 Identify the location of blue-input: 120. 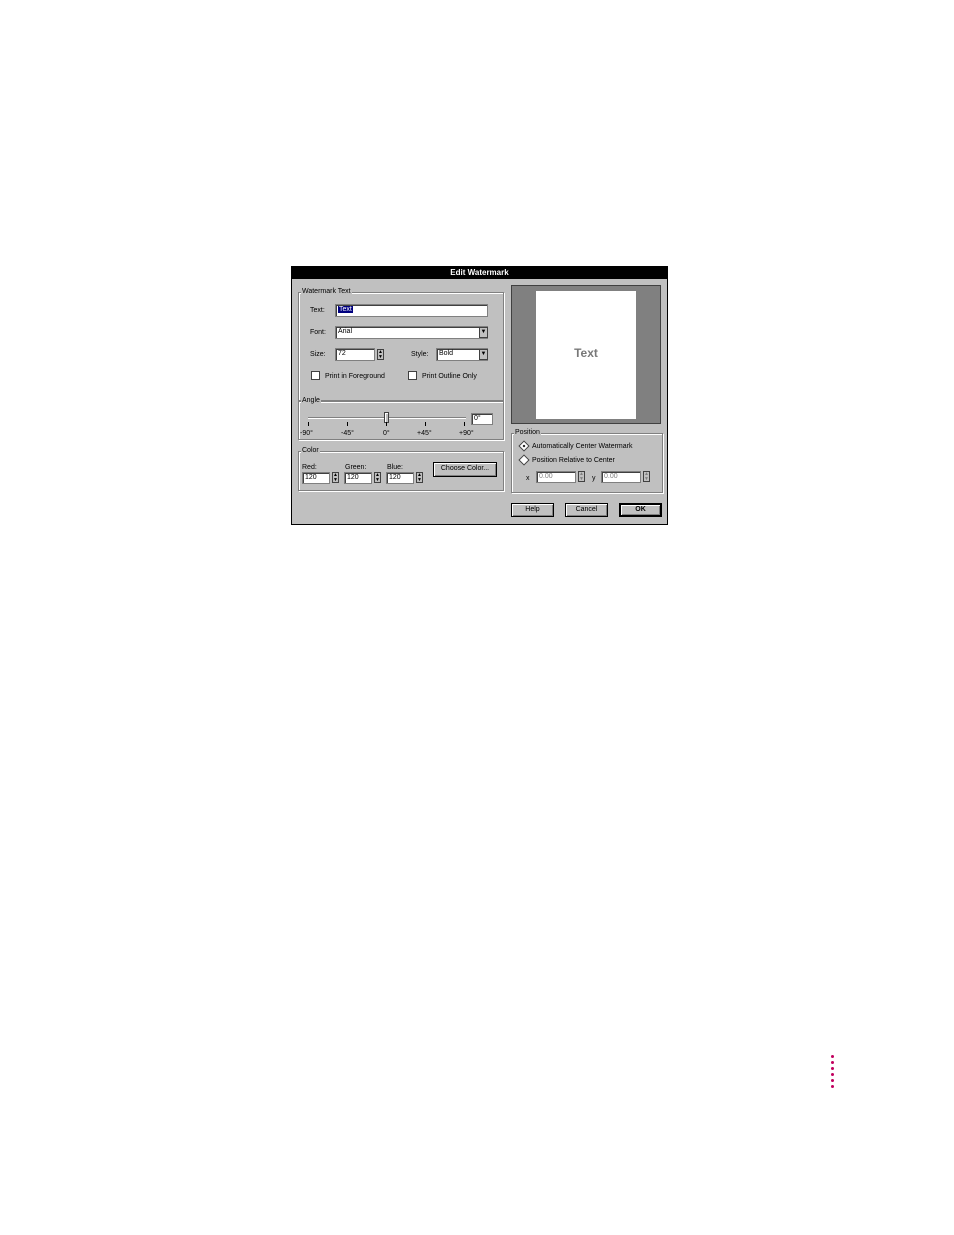
(400, 478).